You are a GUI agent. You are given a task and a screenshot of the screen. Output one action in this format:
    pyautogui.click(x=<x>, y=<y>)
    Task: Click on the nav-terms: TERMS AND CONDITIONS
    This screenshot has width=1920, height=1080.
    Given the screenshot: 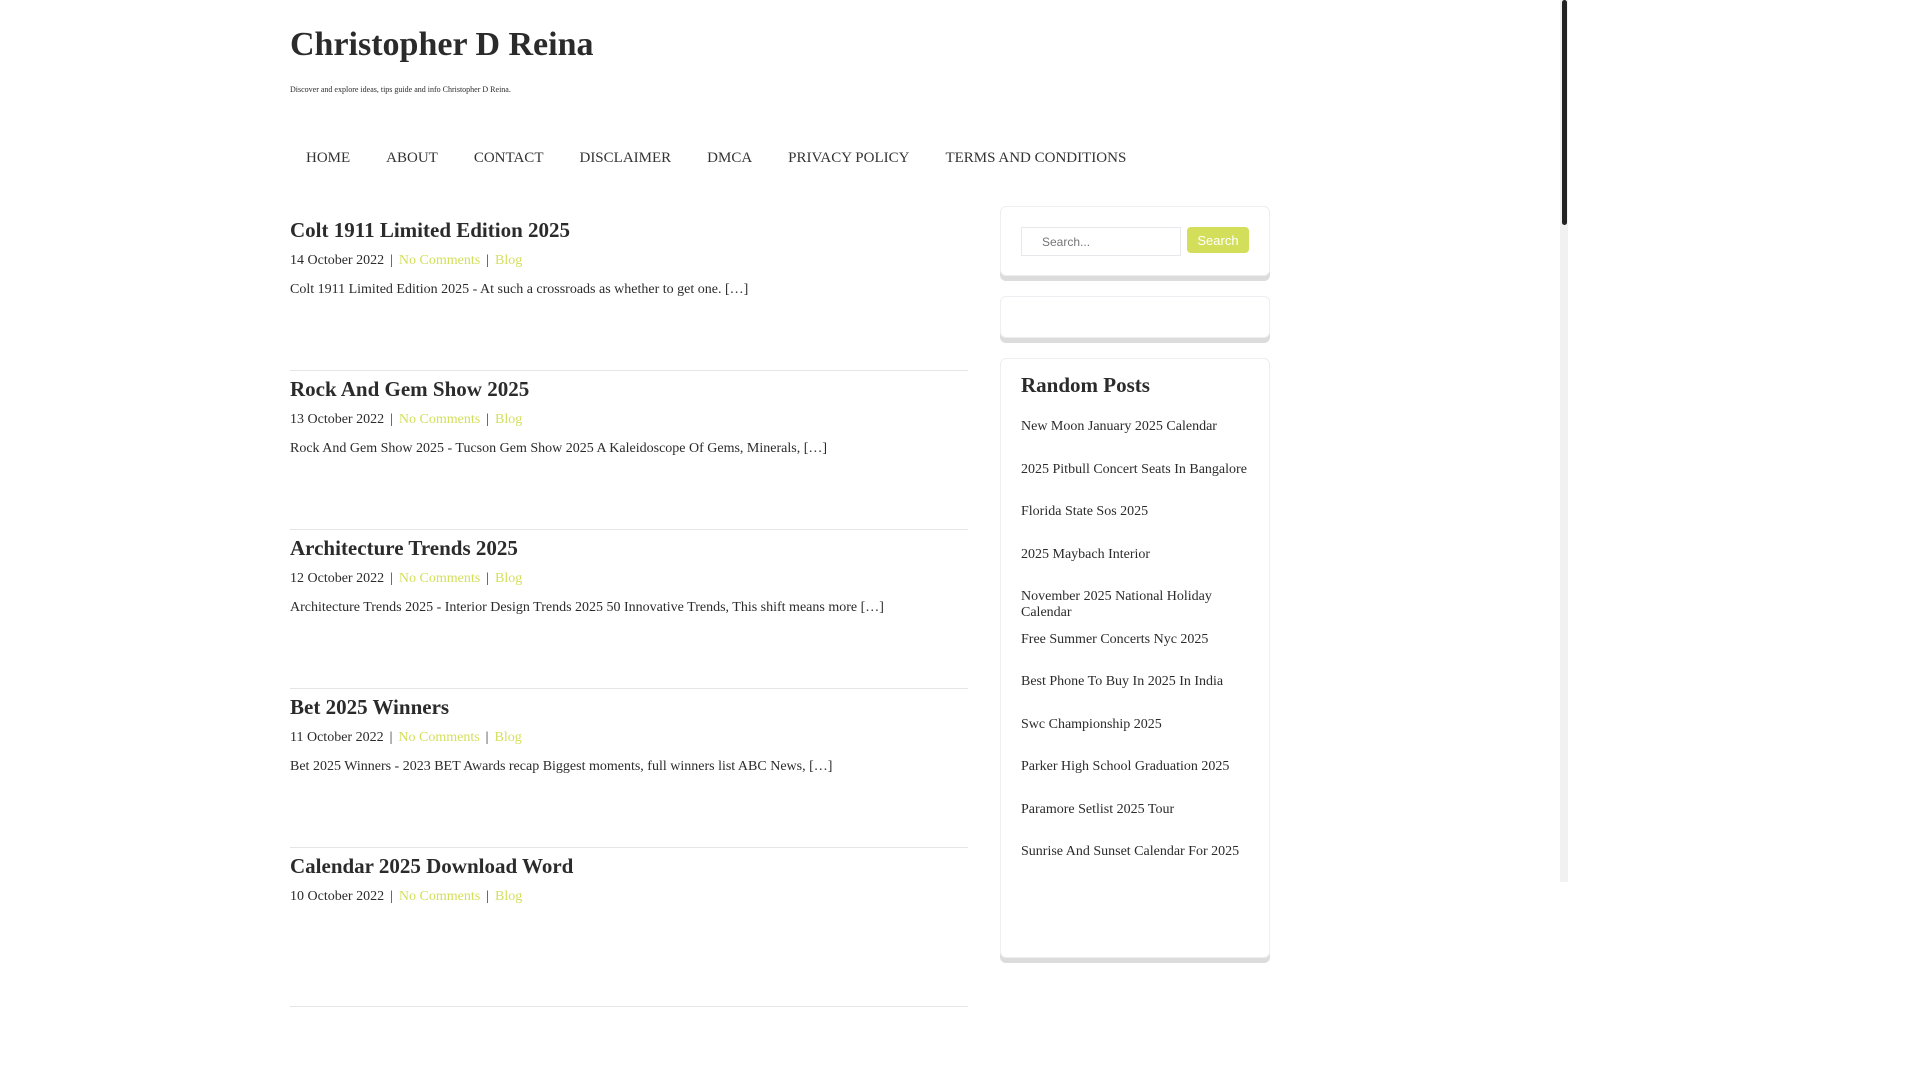 What is the action you would take?
    pyautogui.click(x=1035, y=158)
    